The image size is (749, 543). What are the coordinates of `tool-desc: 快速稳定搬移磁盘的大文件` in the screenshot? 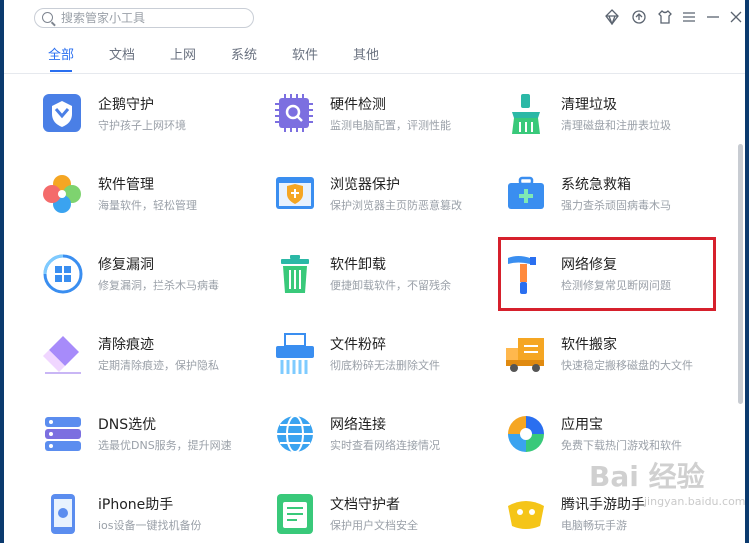 It's located at (627, 365).